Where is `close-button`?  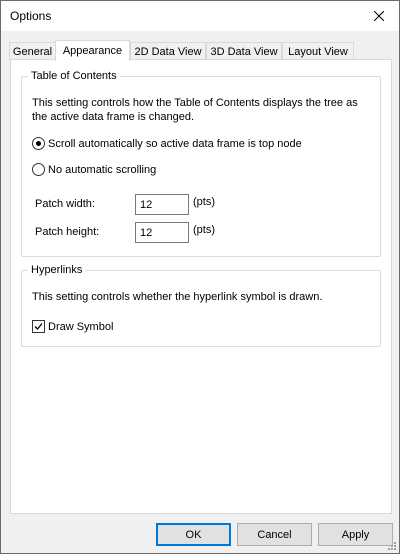
close-button is located at coordinates (379, 16).